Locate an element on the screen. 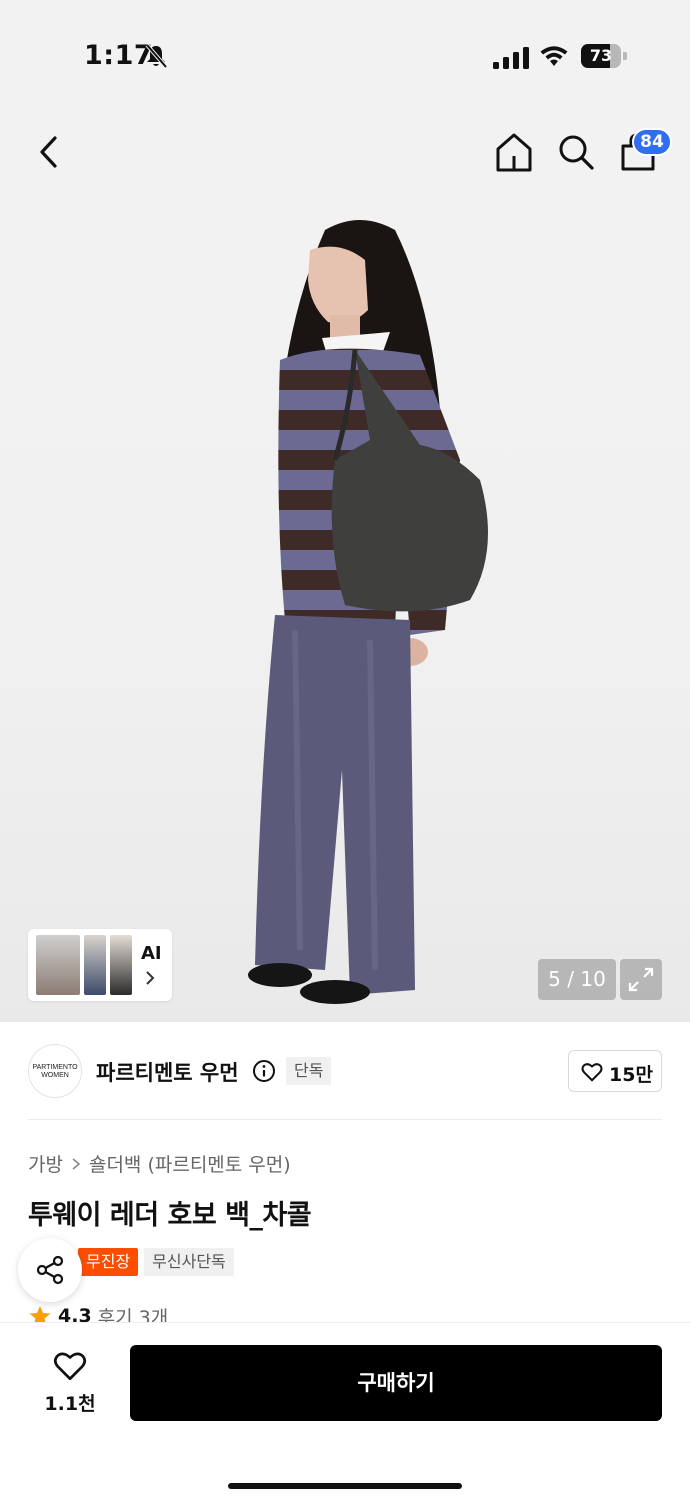  brand-like-button: 15만 is located at coordinates (615, 1071).